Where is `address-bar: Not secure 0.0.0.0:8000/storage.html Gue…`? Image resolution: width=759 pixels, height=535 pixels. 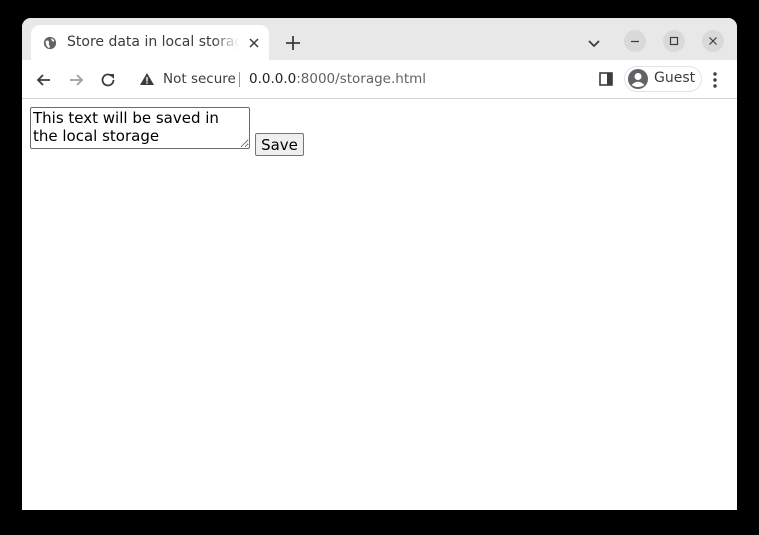
address-bar: Not secure 0.0.0.0:8000/storage.html Gue… is located at coordinates (415, 79).